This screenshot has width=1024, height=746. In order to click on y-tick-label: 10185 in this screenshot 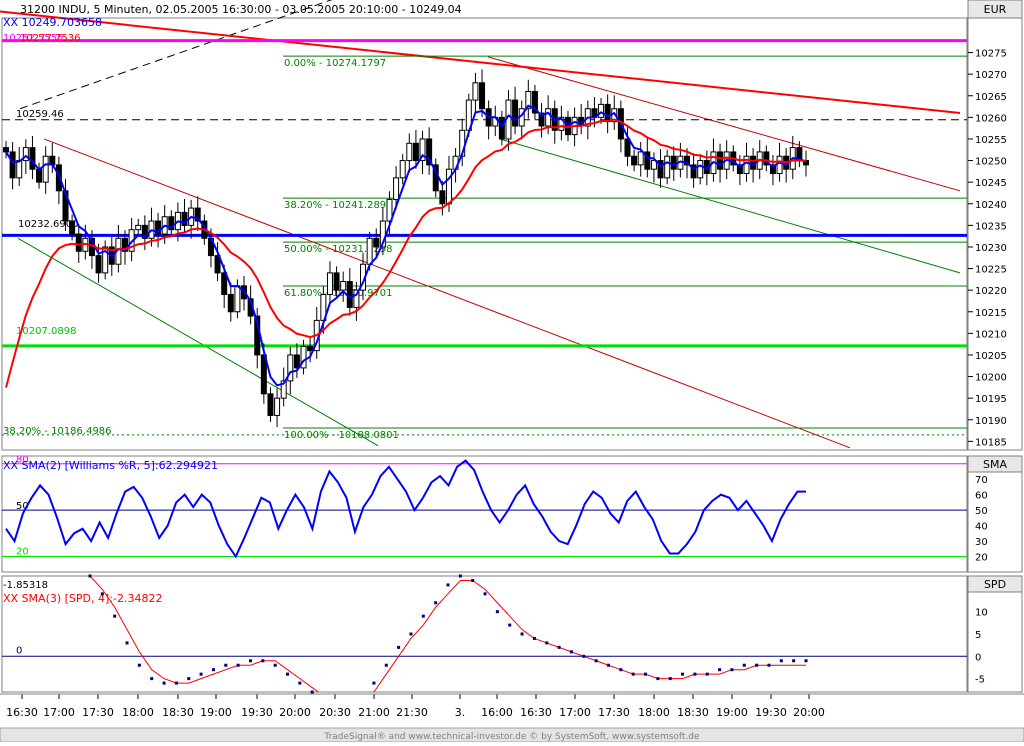, I will do `click(991, 442)`.